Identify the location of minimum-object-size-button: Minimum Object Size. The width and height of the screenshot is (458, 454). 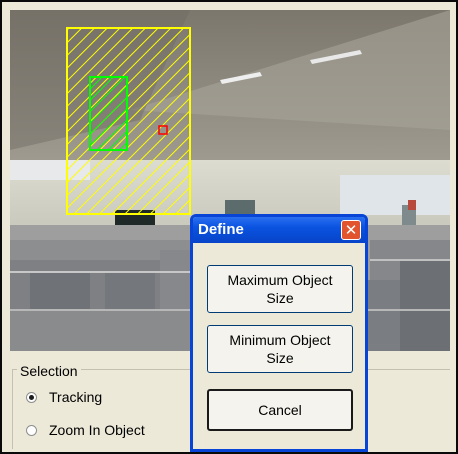
(280, 349).